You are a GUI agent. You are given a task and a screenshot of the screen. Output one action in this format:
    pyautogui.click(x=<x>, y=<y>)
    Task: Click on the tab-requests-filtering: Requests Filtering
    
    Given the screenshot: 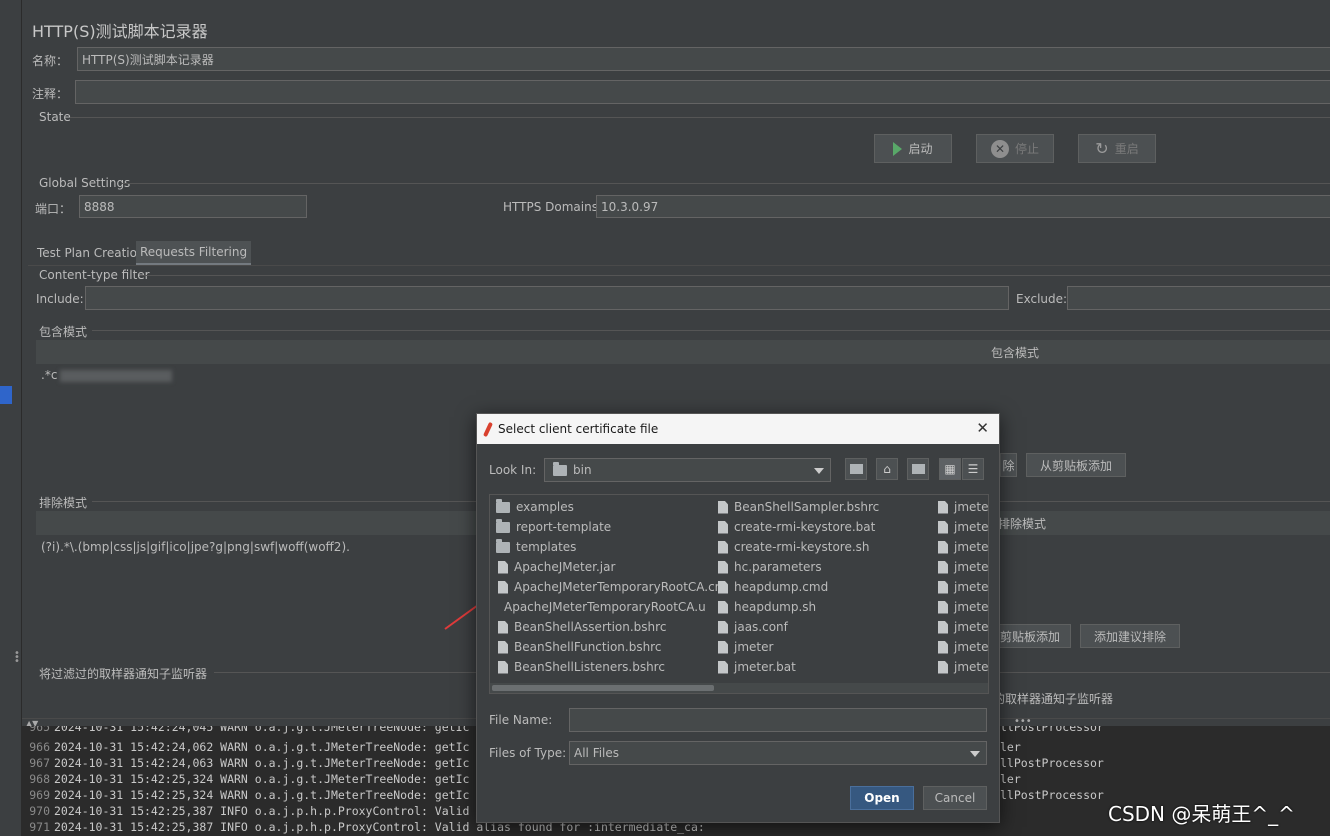 What is the action you would take?
    pyautogui.click(x=194, y=253)
    